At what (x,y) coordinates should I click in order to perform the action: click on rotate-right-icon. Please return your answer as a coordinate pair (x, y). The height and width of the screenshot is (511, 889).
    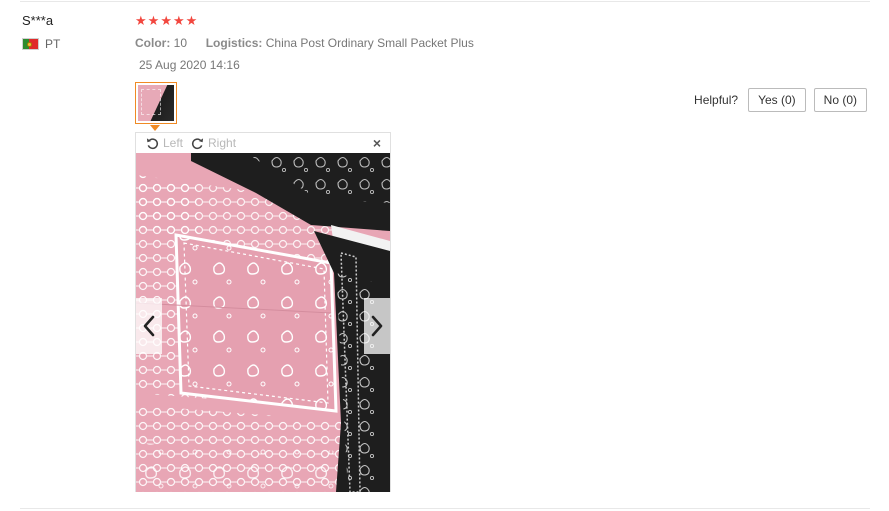
    Looking at the image, I should click on (198, 143).